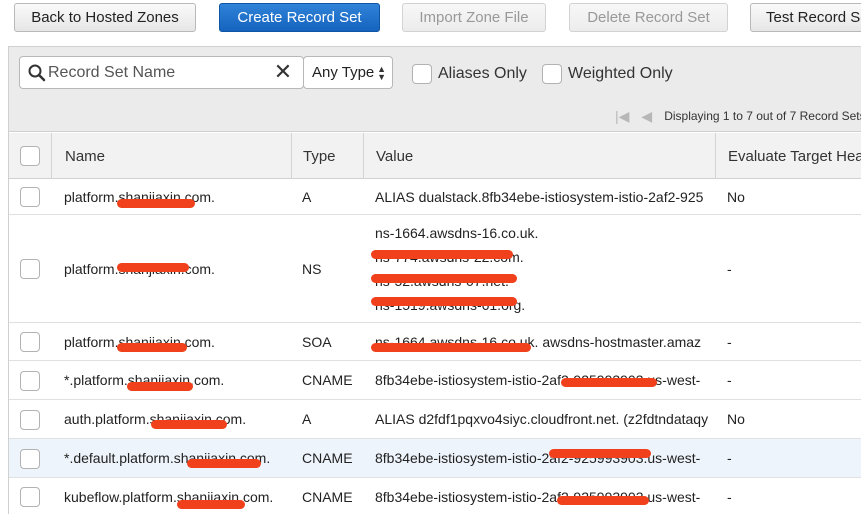 Image resolution: width=861 pixels, height=514 pixels. What do you see at coordinates (155, 419) in the screenshot?
I see `record-name: auth.platform.shanjiaxin.com.` at bounding box center [155, 419].